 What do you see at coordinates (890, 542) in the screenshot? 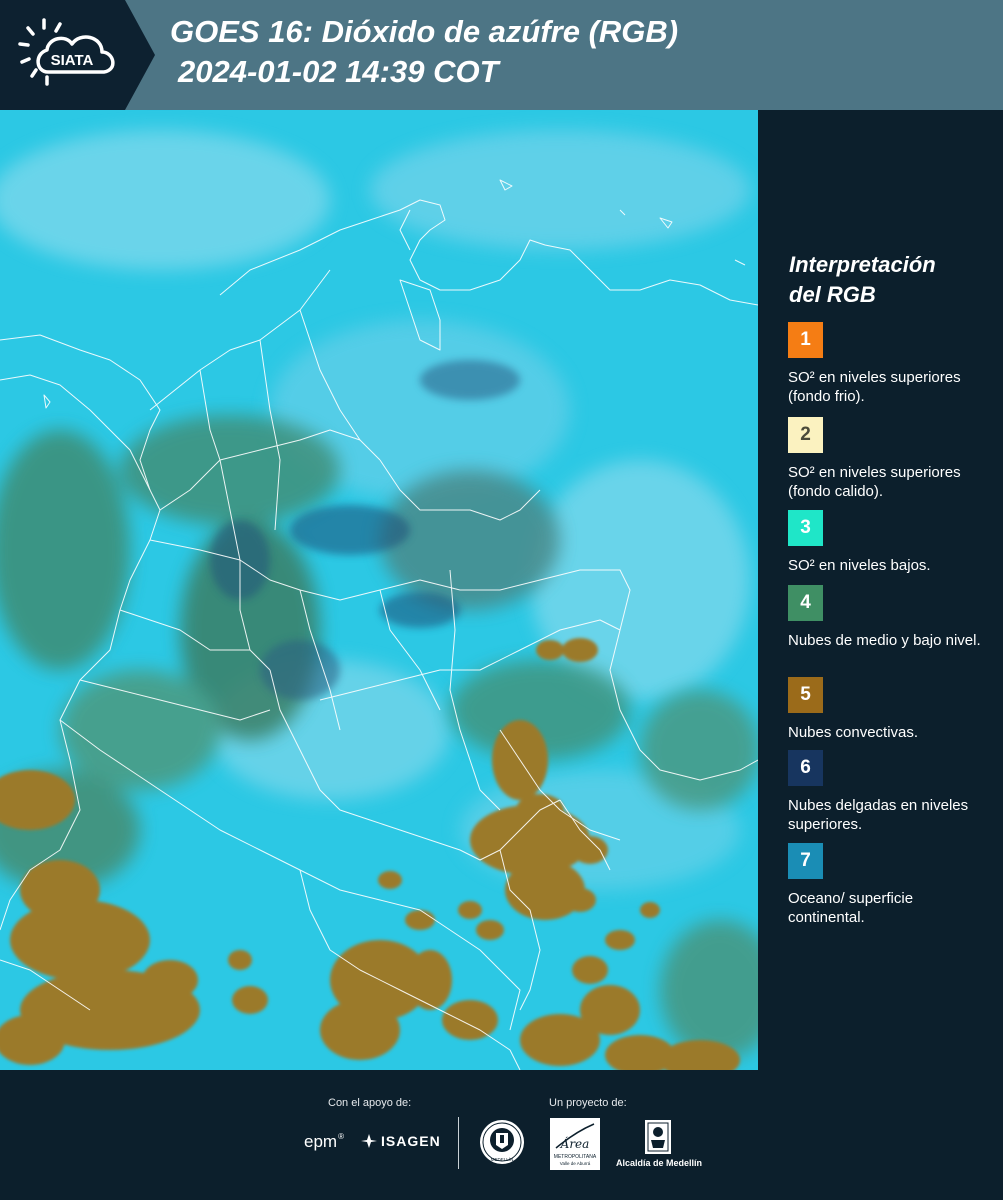
I see `legend-item-3: 3 SO² en niveles bajos.` at bounding box center [890, 542].